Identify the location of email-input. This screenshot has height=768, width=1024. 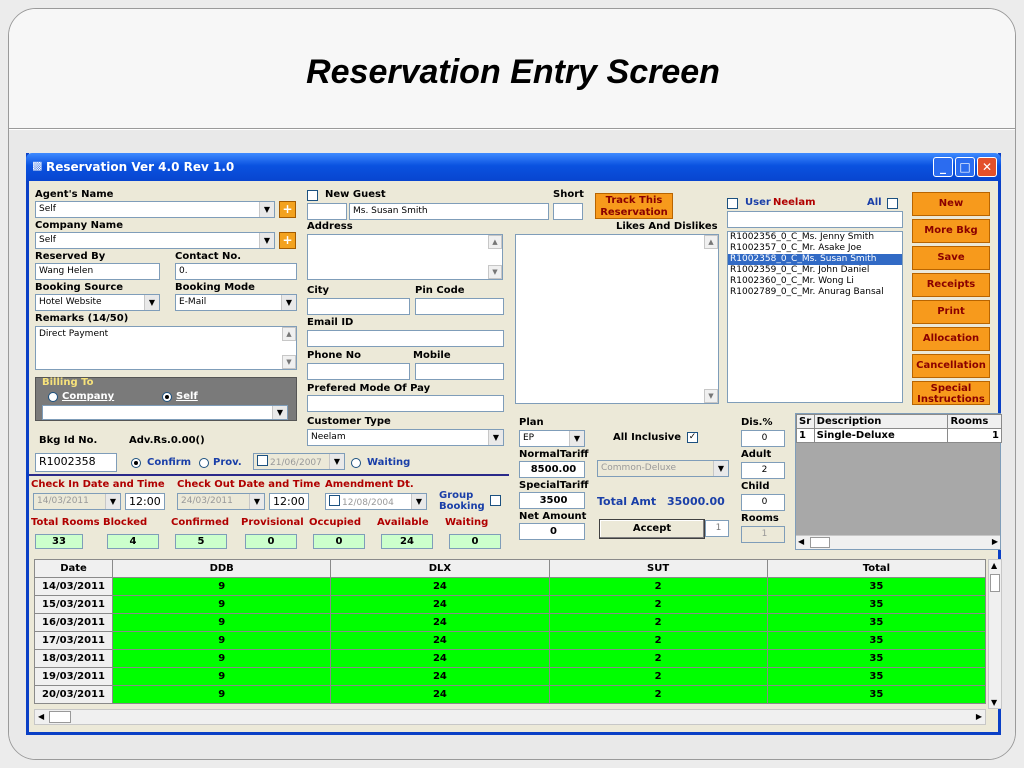
(405, 338).